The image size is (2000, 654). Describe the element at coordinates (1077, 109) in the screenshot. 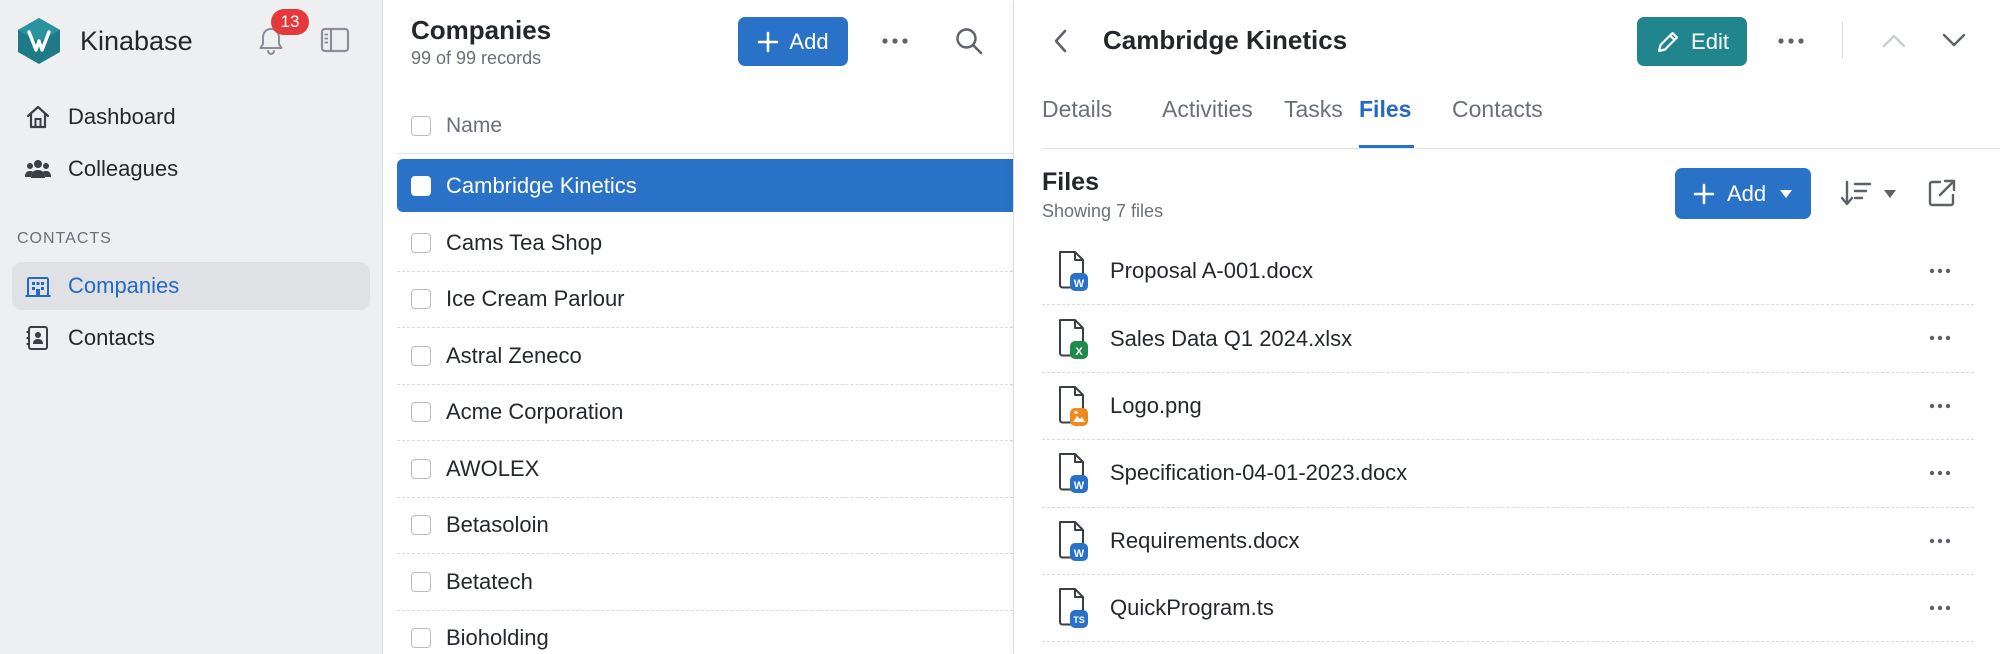

I see `tab-details: Details` at that location.